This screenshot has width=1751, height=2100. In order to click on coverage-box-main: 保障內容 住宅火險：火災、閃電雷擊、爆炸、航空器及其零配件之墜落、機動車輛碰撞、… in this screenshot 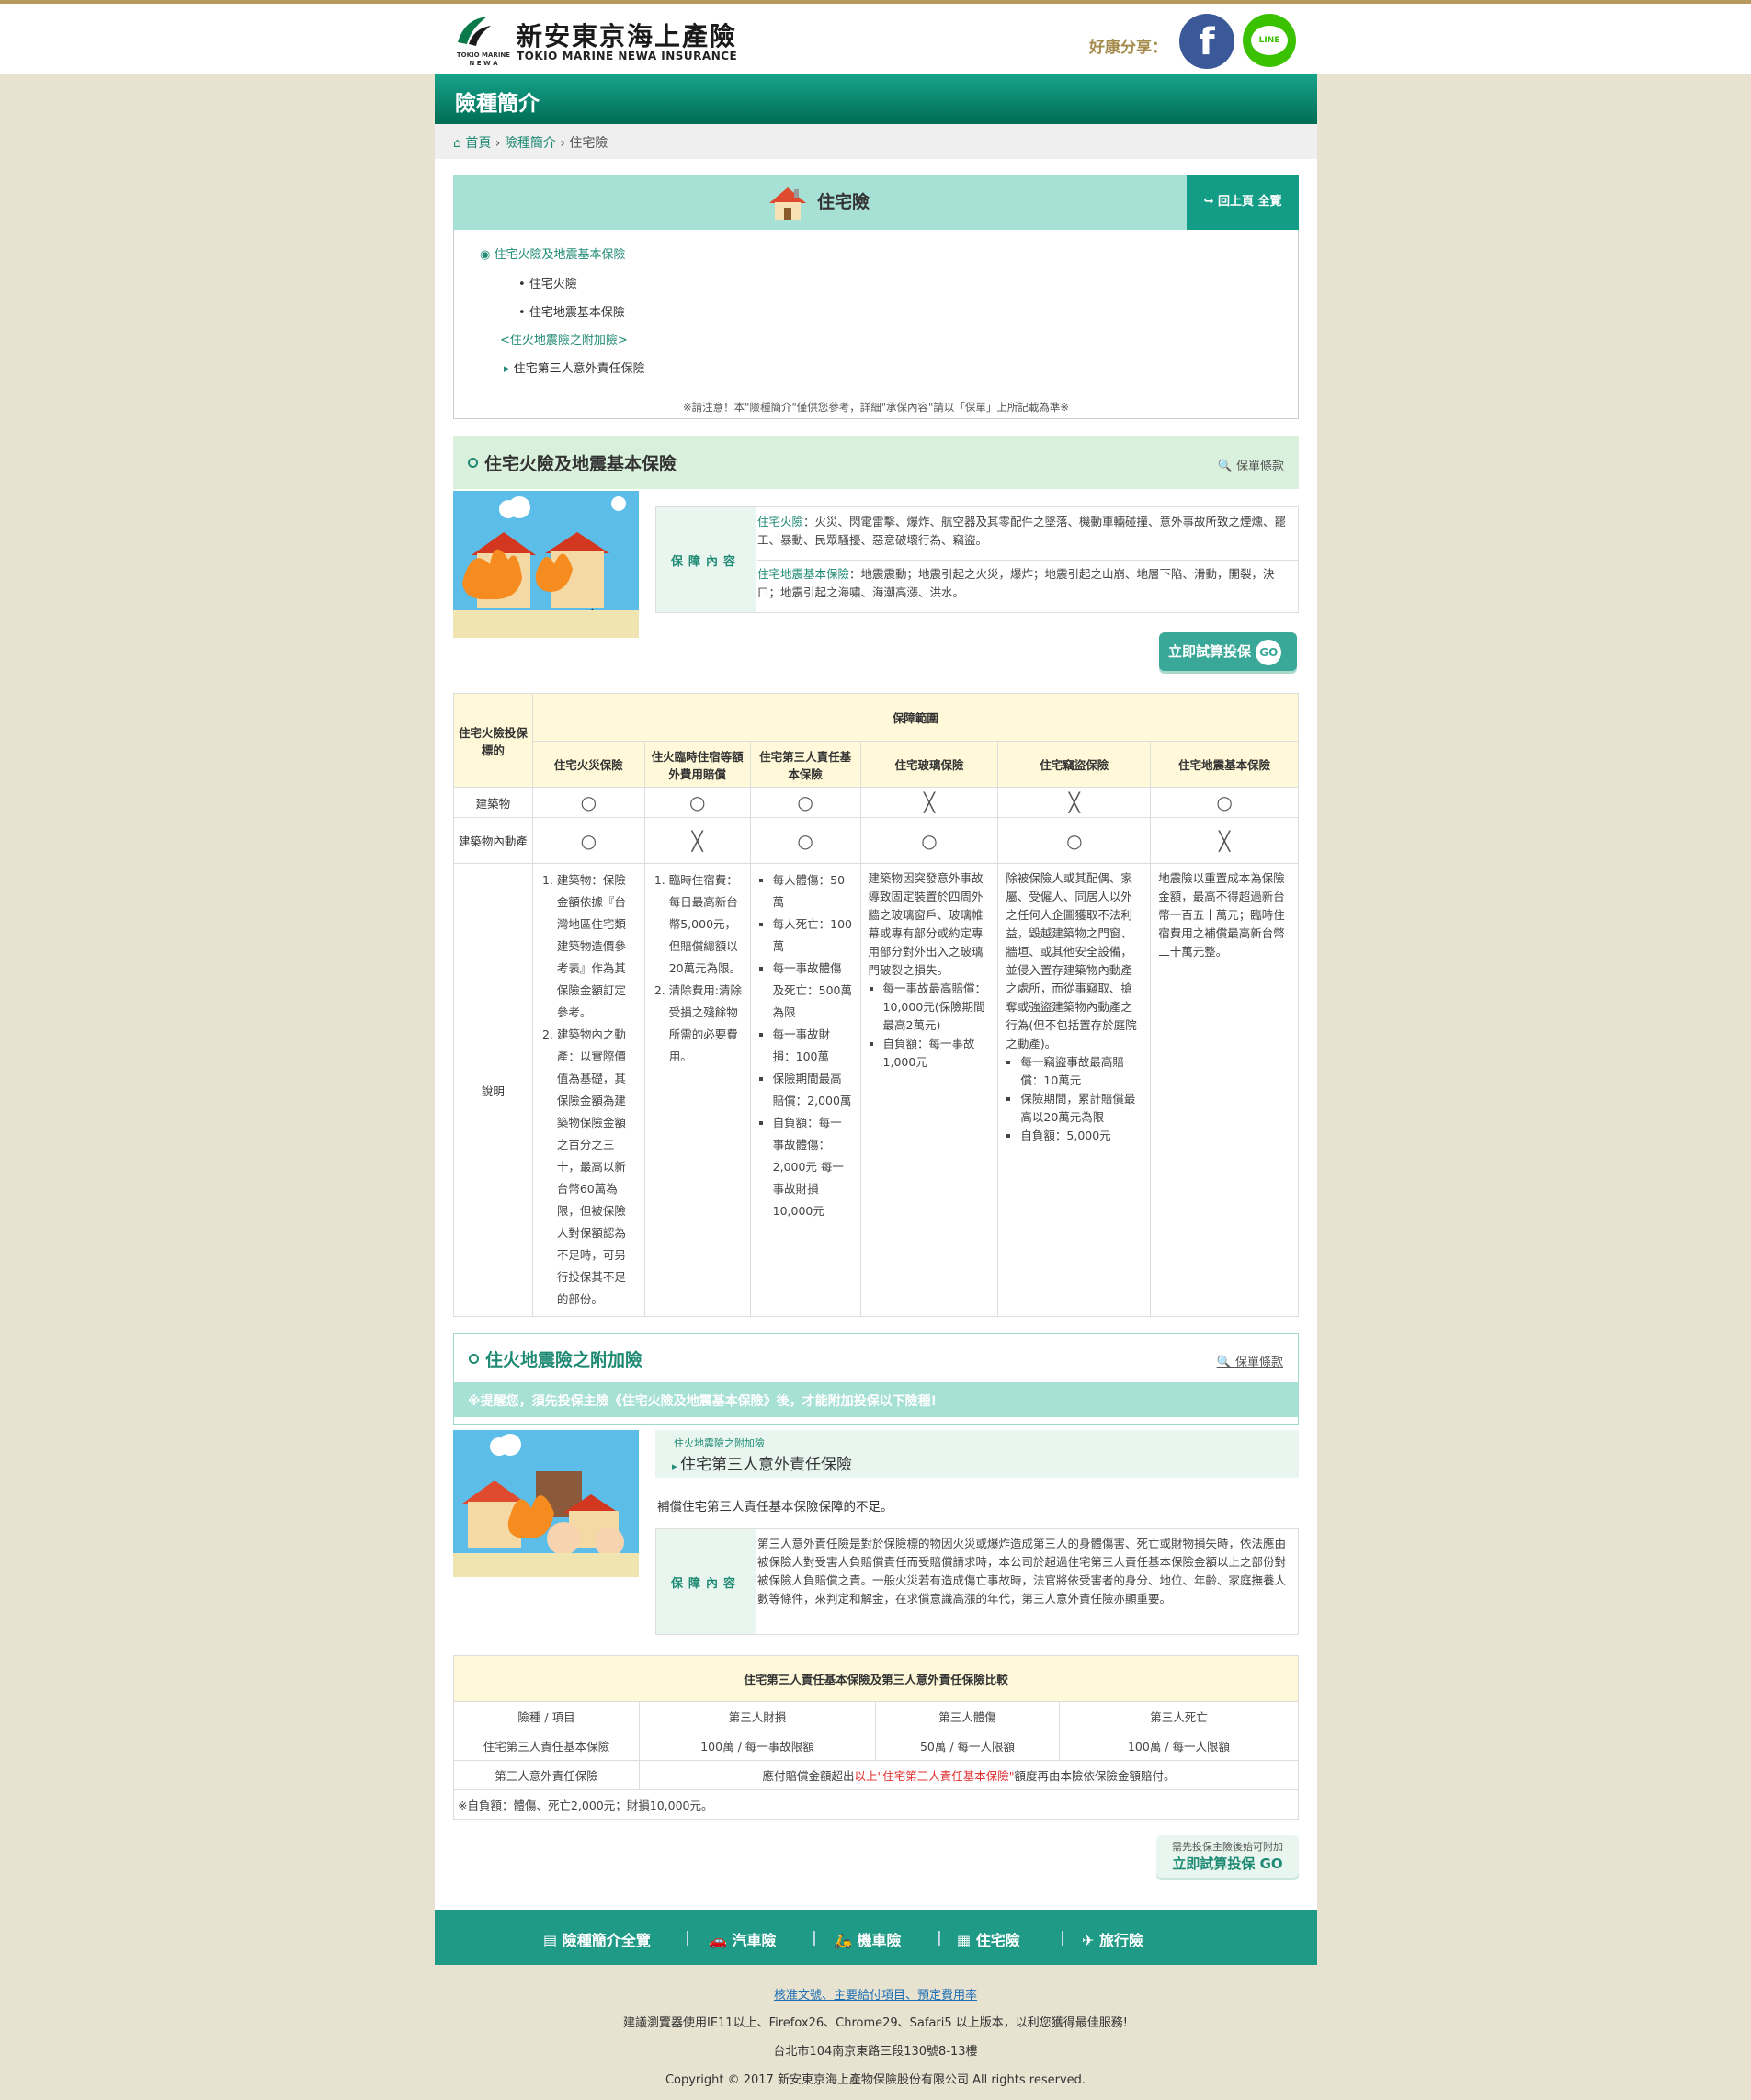, I will do `click(977, 559)`.